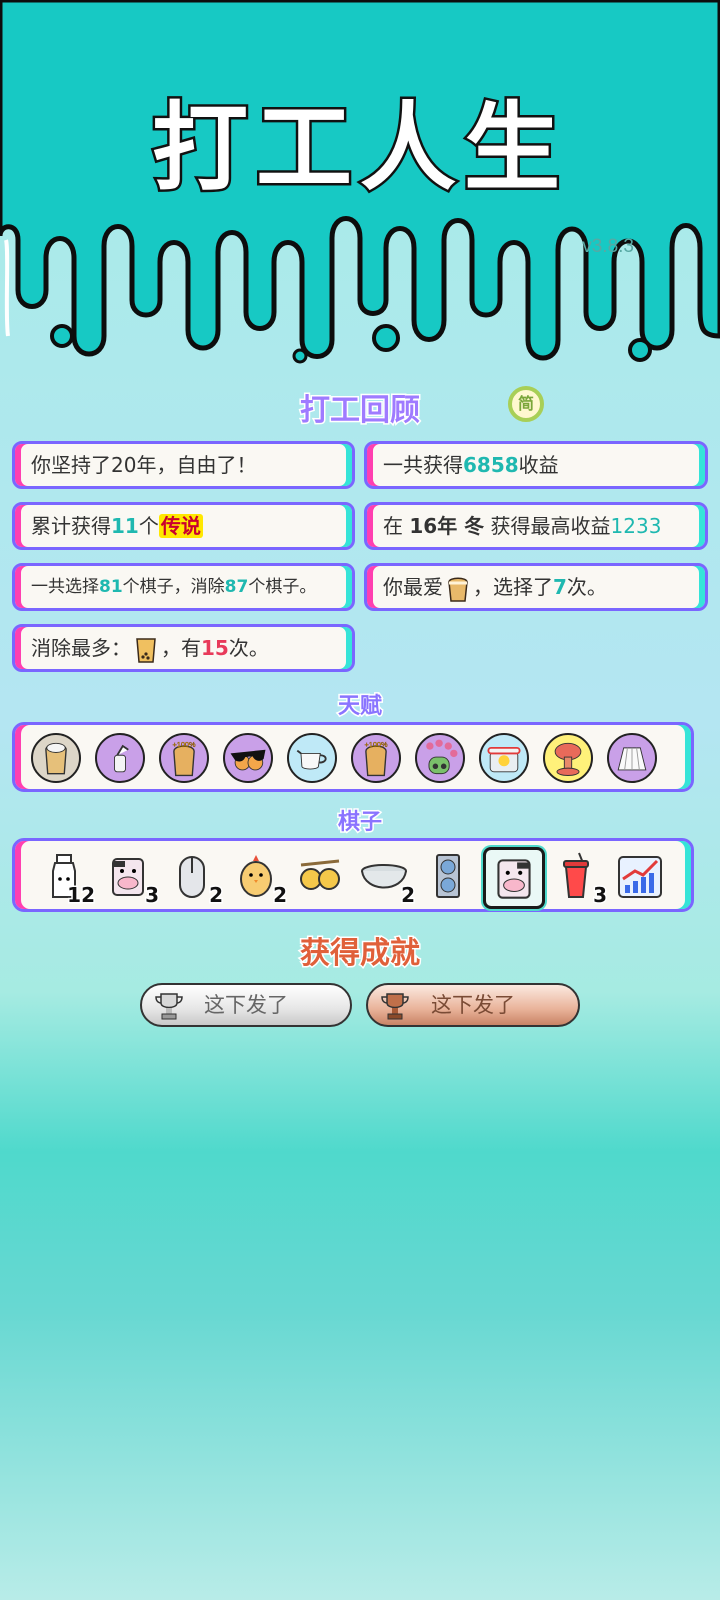  I want to click on total-income-suffix: 收益, so click(538, 465).